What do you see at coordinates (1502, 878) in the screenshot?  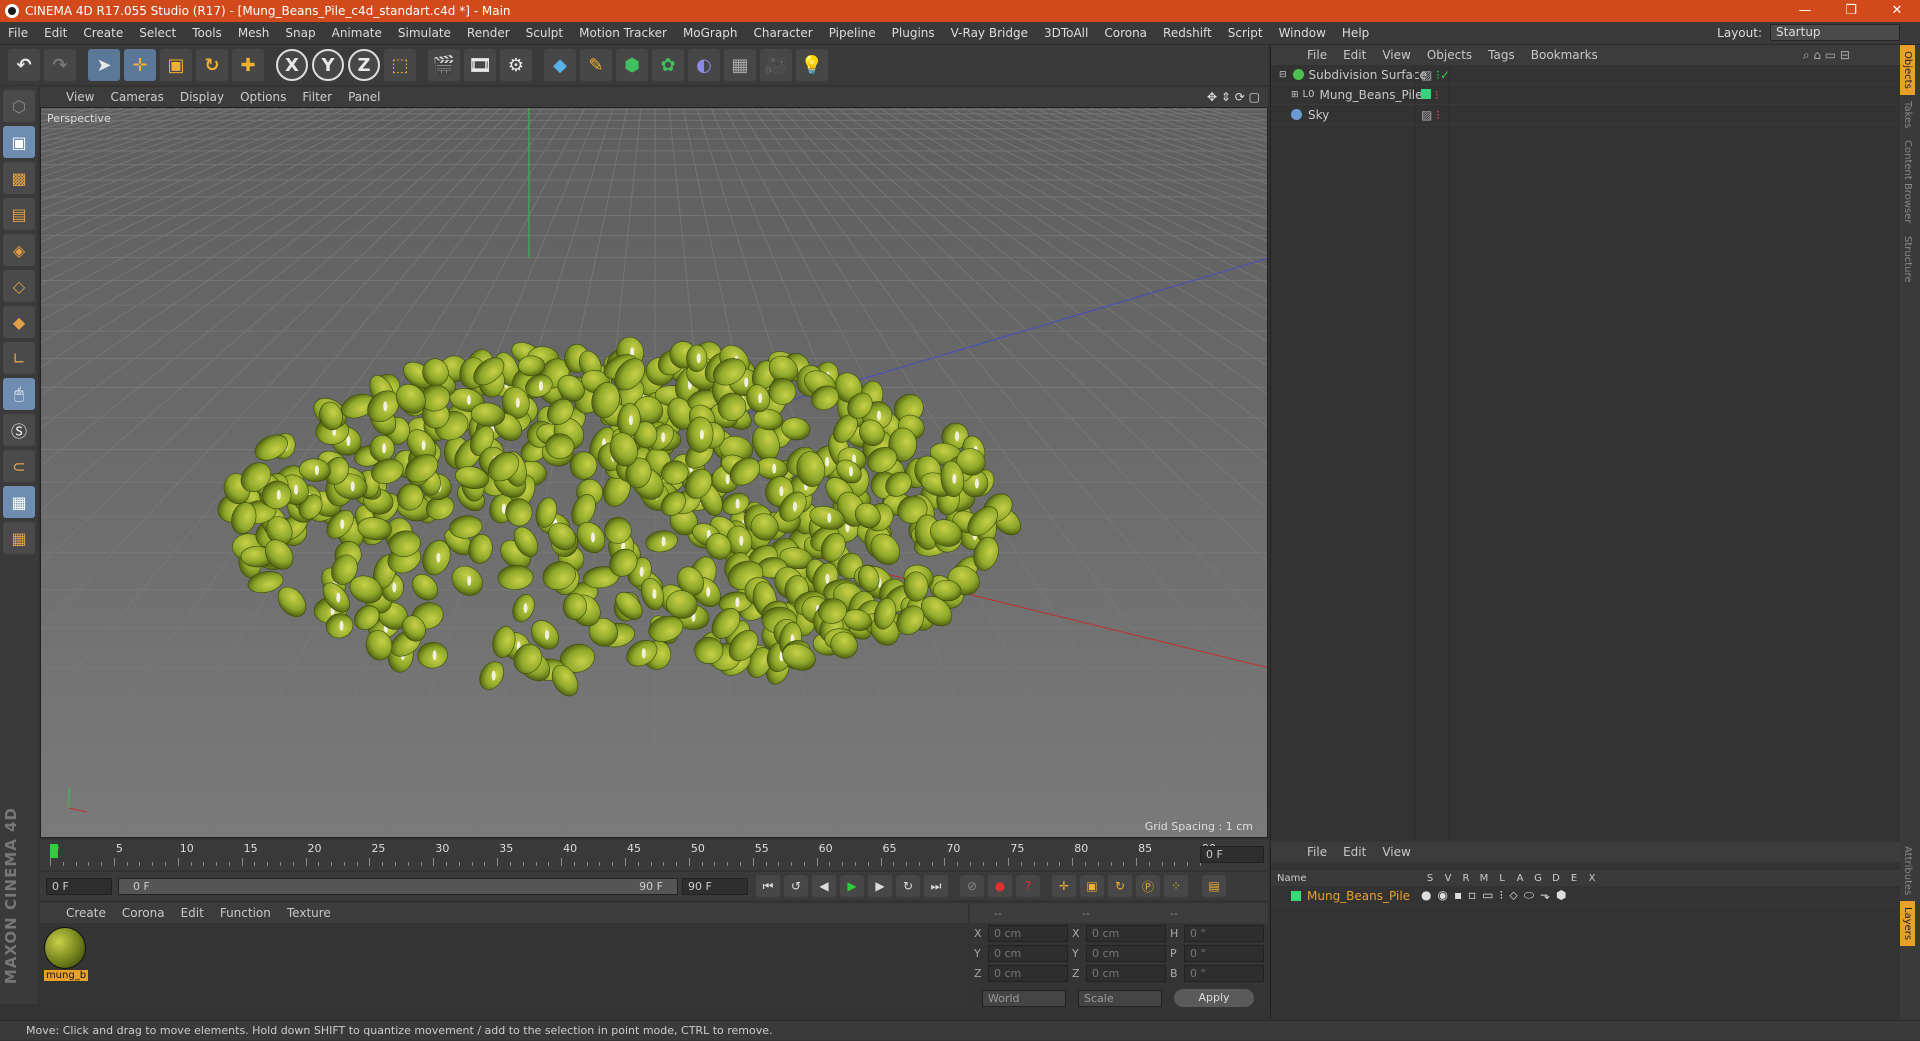 I see `layer-column-header: L` at bounding box center [1502, 878].